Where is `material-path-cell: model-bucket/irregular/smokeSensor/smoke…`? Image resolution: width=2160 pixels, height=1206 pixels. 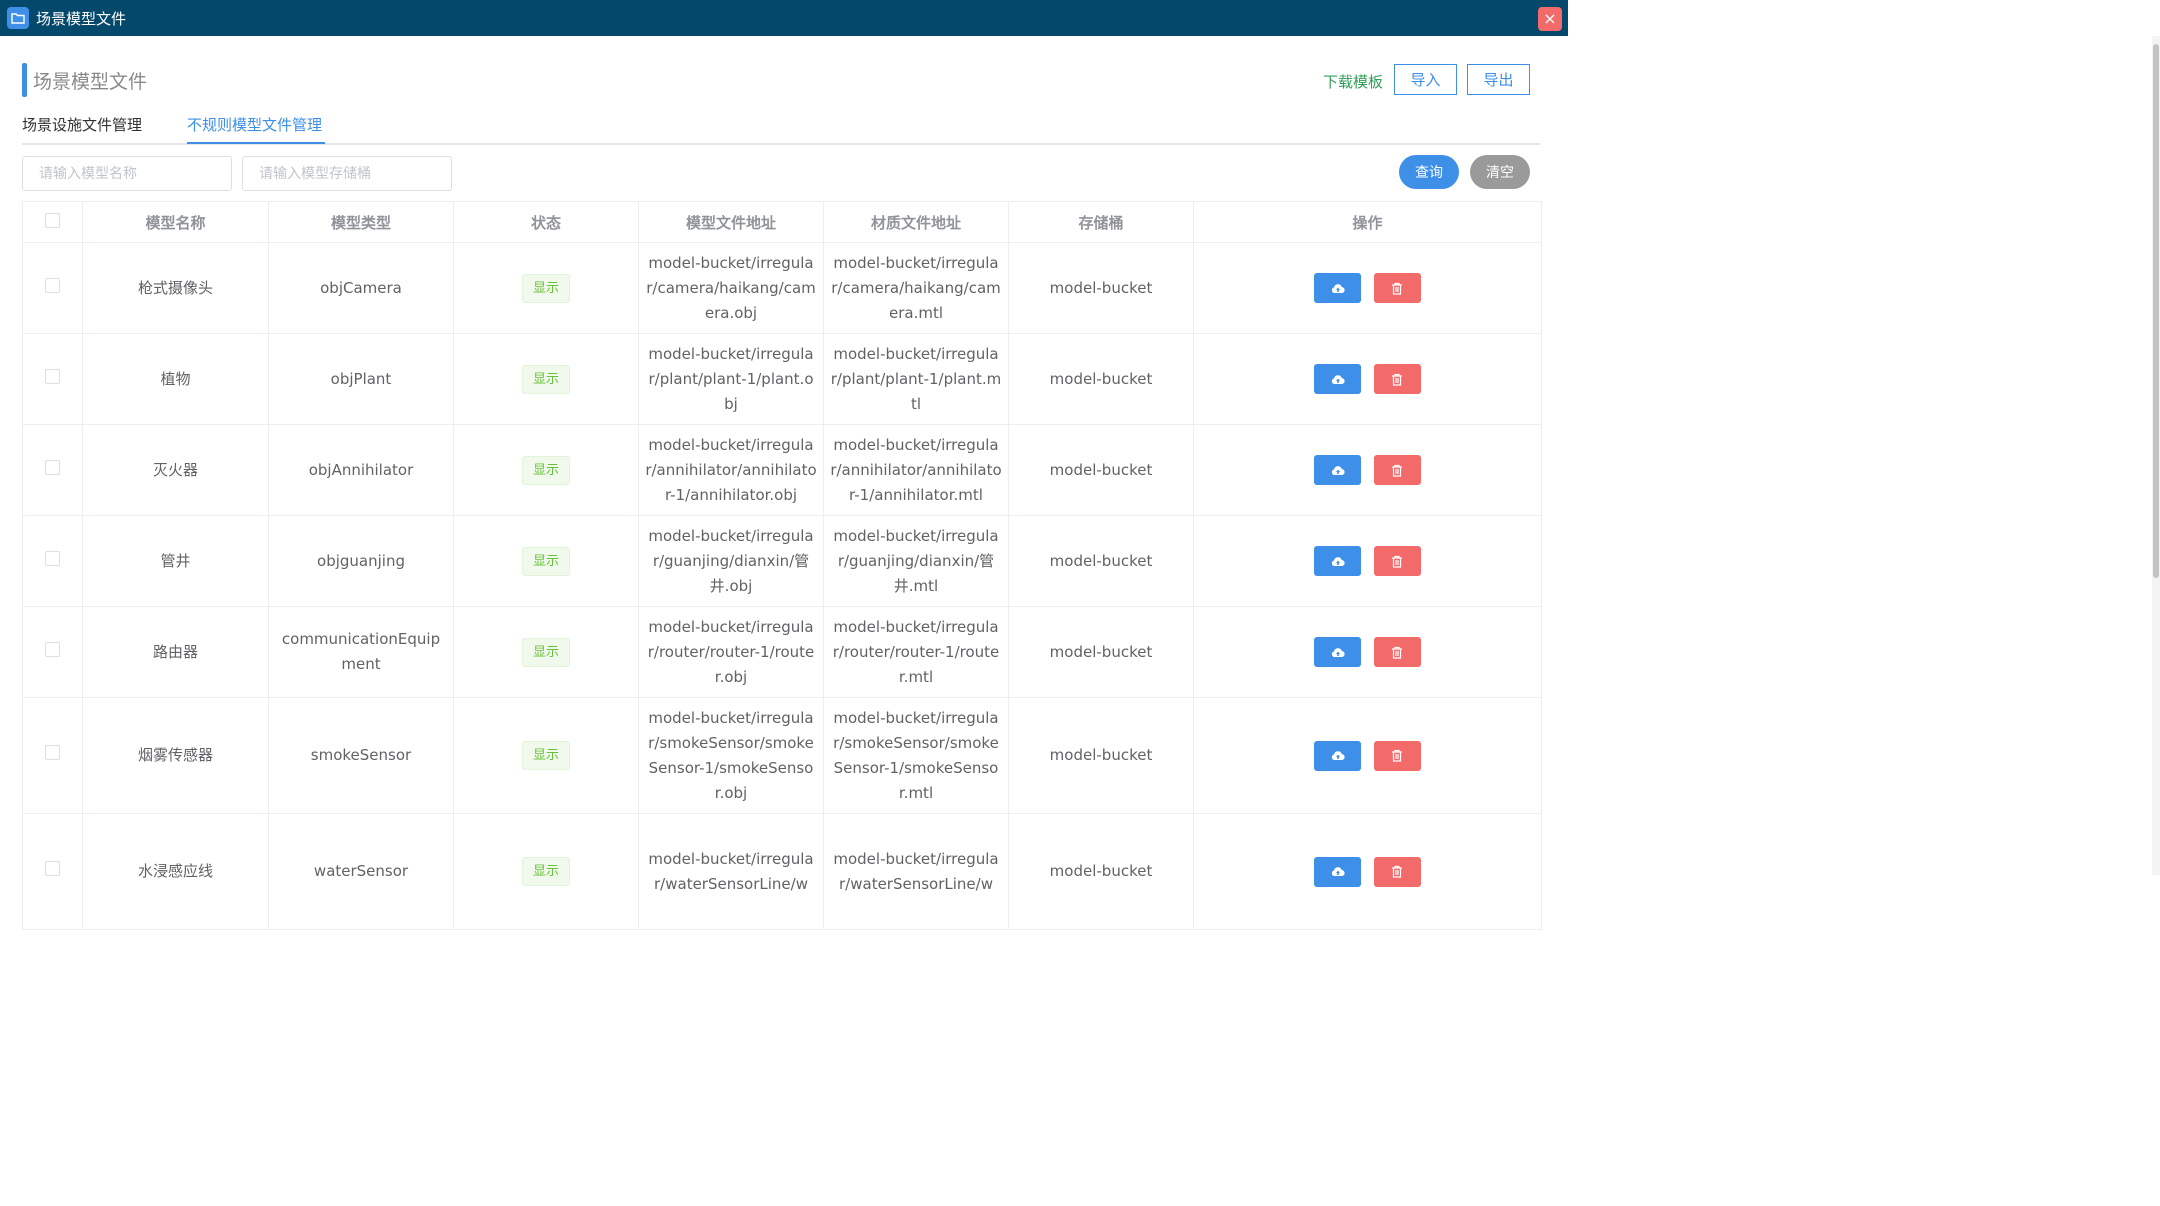
material-path-cell: model-bucket/irregular/smokeSensor/smoke… is located at coordinates (916, 755).